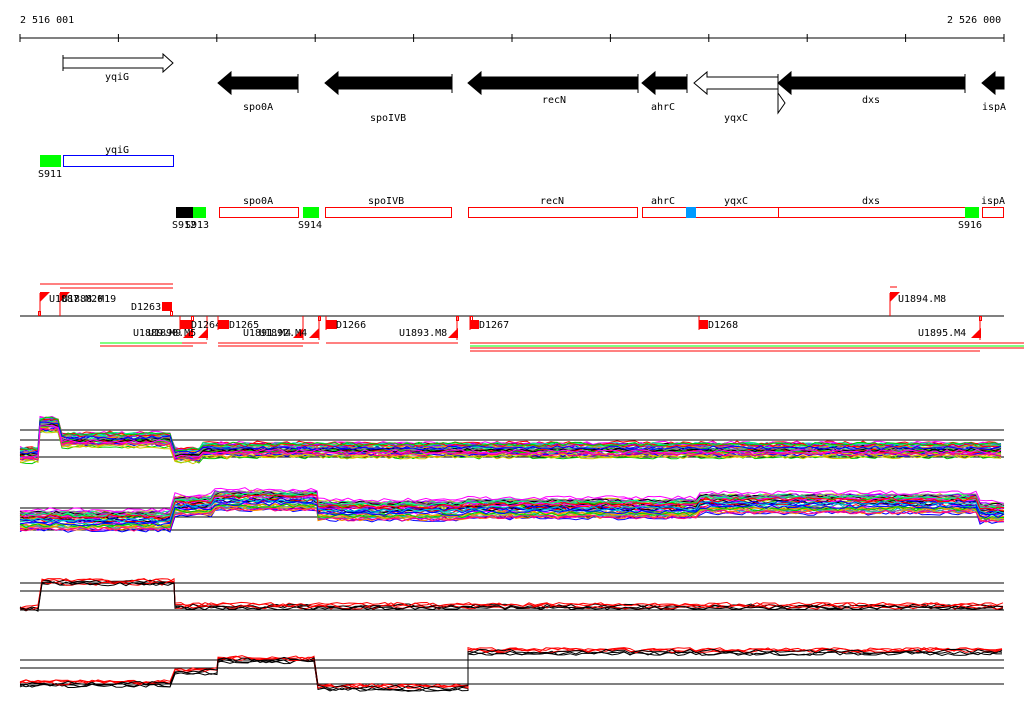 The height and width of the screenshot is (714, 1024). I want to click on svg-text: S911, so click(50, 174).